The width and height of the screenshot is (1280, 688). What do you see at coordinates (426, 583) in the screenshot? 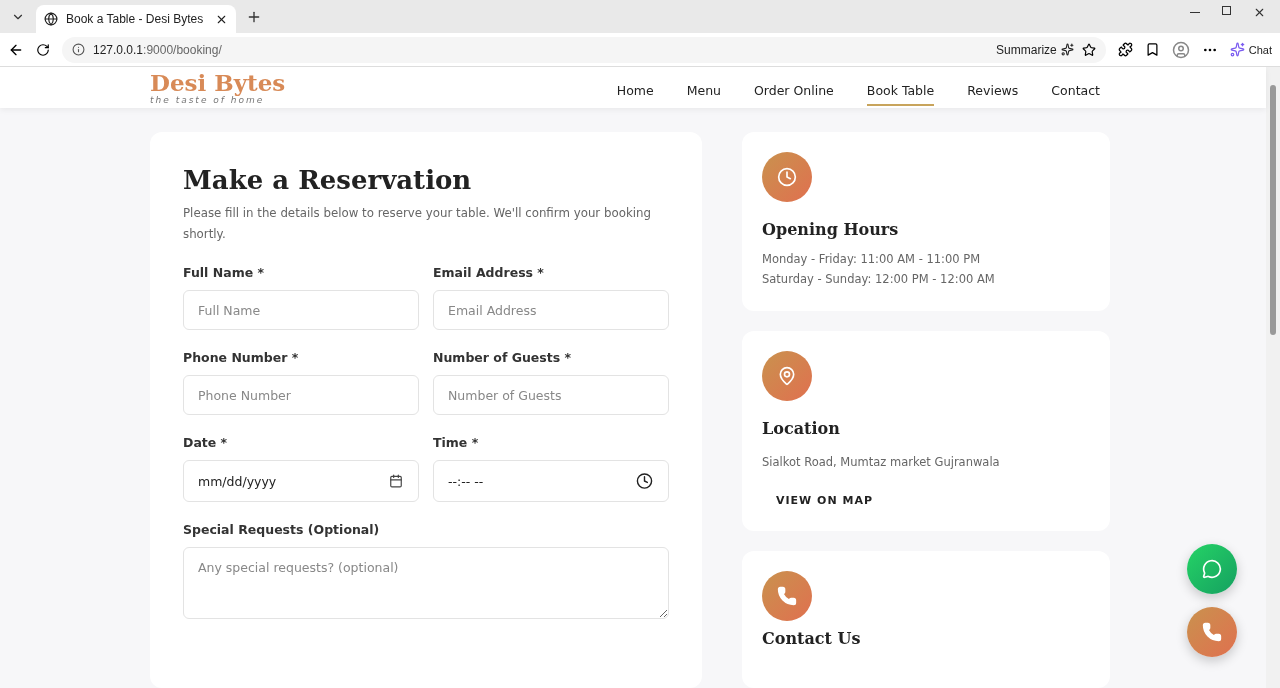
I see `text-area: Any special requests? (optional)` at bounding box center [426, 583].